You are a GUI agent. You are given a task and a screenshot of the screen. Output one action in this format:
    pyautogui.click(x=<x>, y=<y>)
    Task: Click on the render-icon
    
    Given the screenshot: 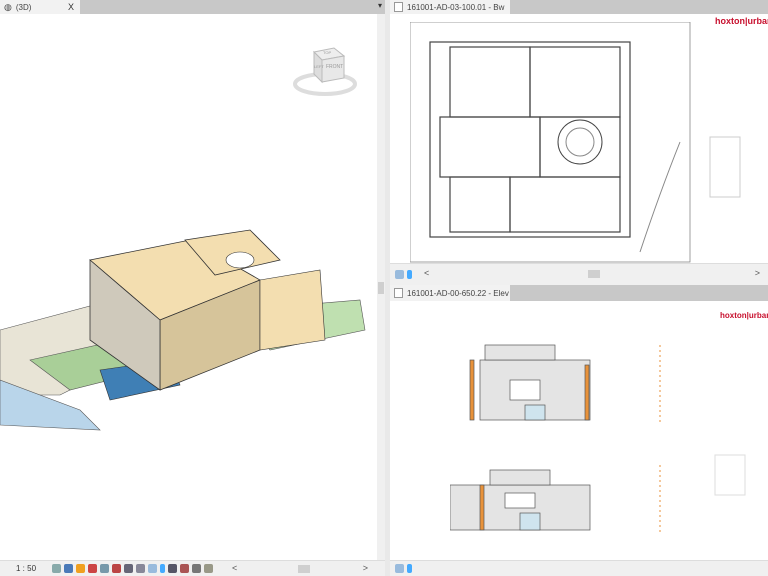 What is the action you would take?
    pyautogui.click(x=105, y=568)
    